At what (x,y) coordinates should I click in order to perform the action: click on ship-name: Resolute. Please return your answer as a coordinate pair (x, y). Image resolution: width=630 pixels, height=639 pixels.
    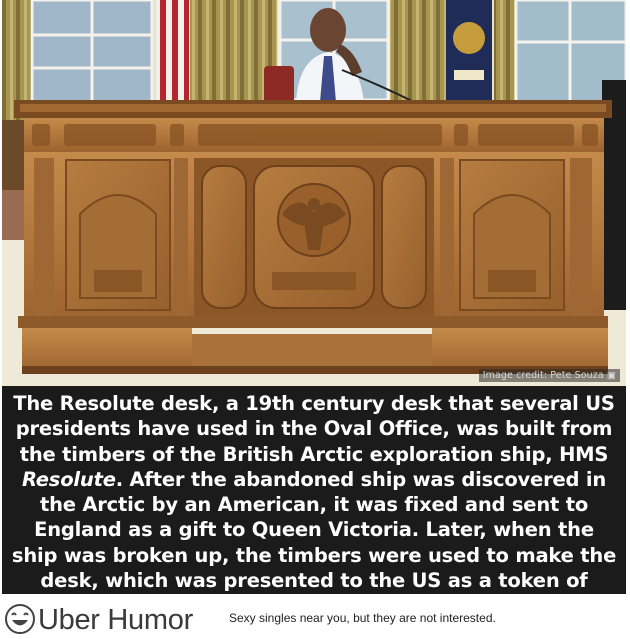
    Looking at the image, I should click on (68, 479).